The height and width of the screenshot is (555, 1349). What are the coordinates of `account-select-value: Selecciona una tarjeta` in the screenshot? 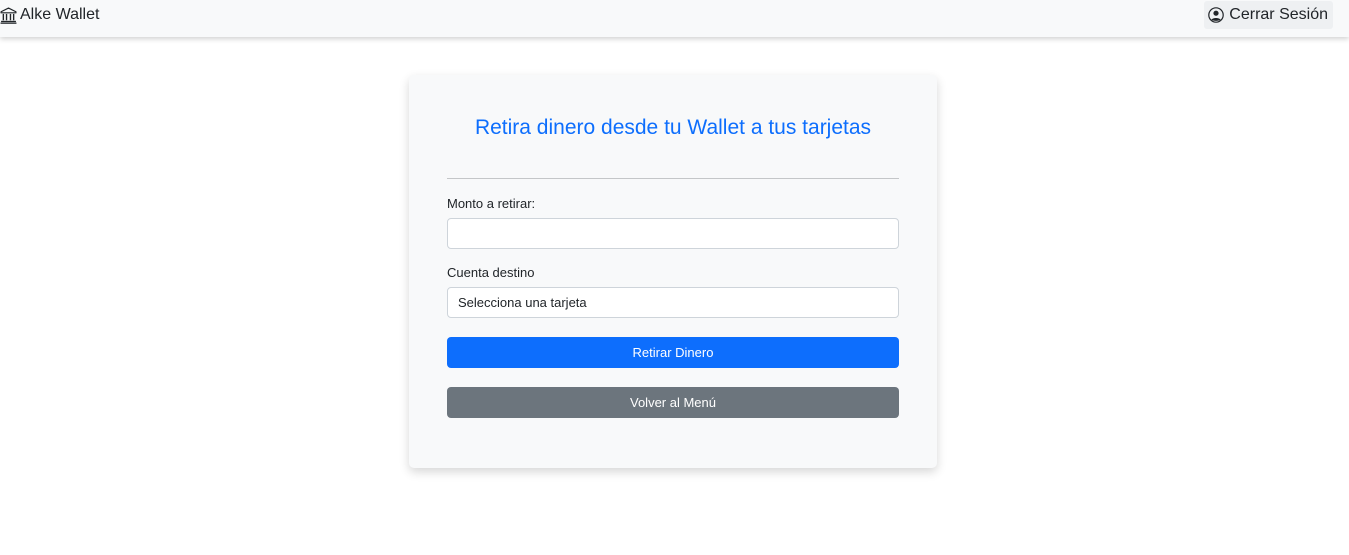 It's located at (522, 302).